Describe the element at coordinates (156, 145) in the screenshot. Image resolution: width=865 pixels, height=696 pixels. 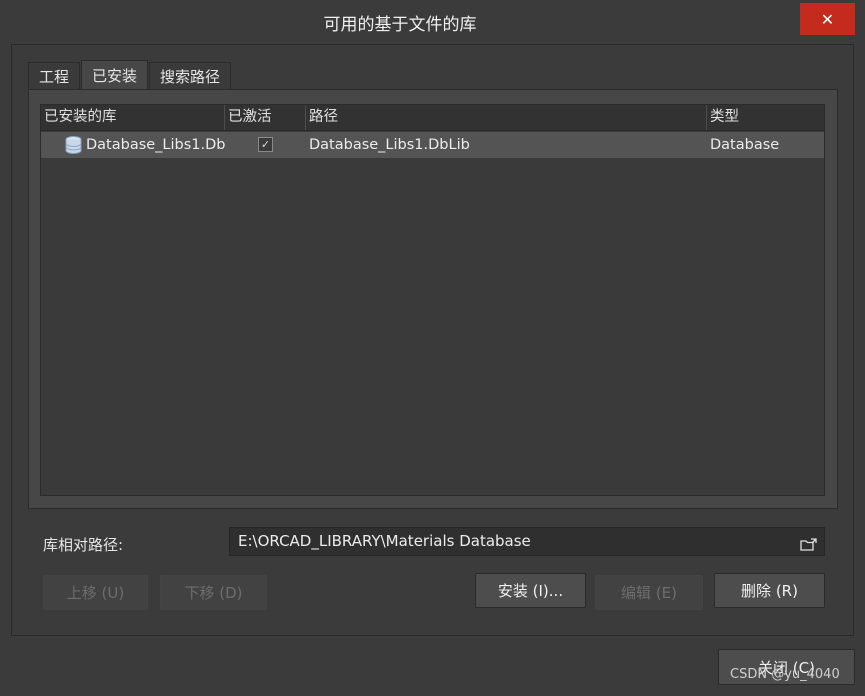
I see `library-name: Database_Libs1.Db` at that location.